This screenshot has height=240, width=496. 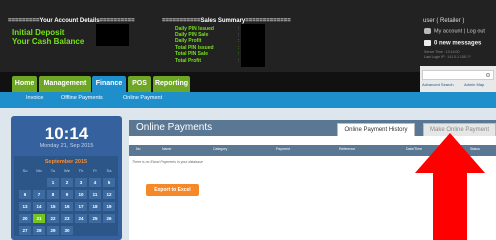 I want to click on calendar-day: 4, so click(x=95, y=182).